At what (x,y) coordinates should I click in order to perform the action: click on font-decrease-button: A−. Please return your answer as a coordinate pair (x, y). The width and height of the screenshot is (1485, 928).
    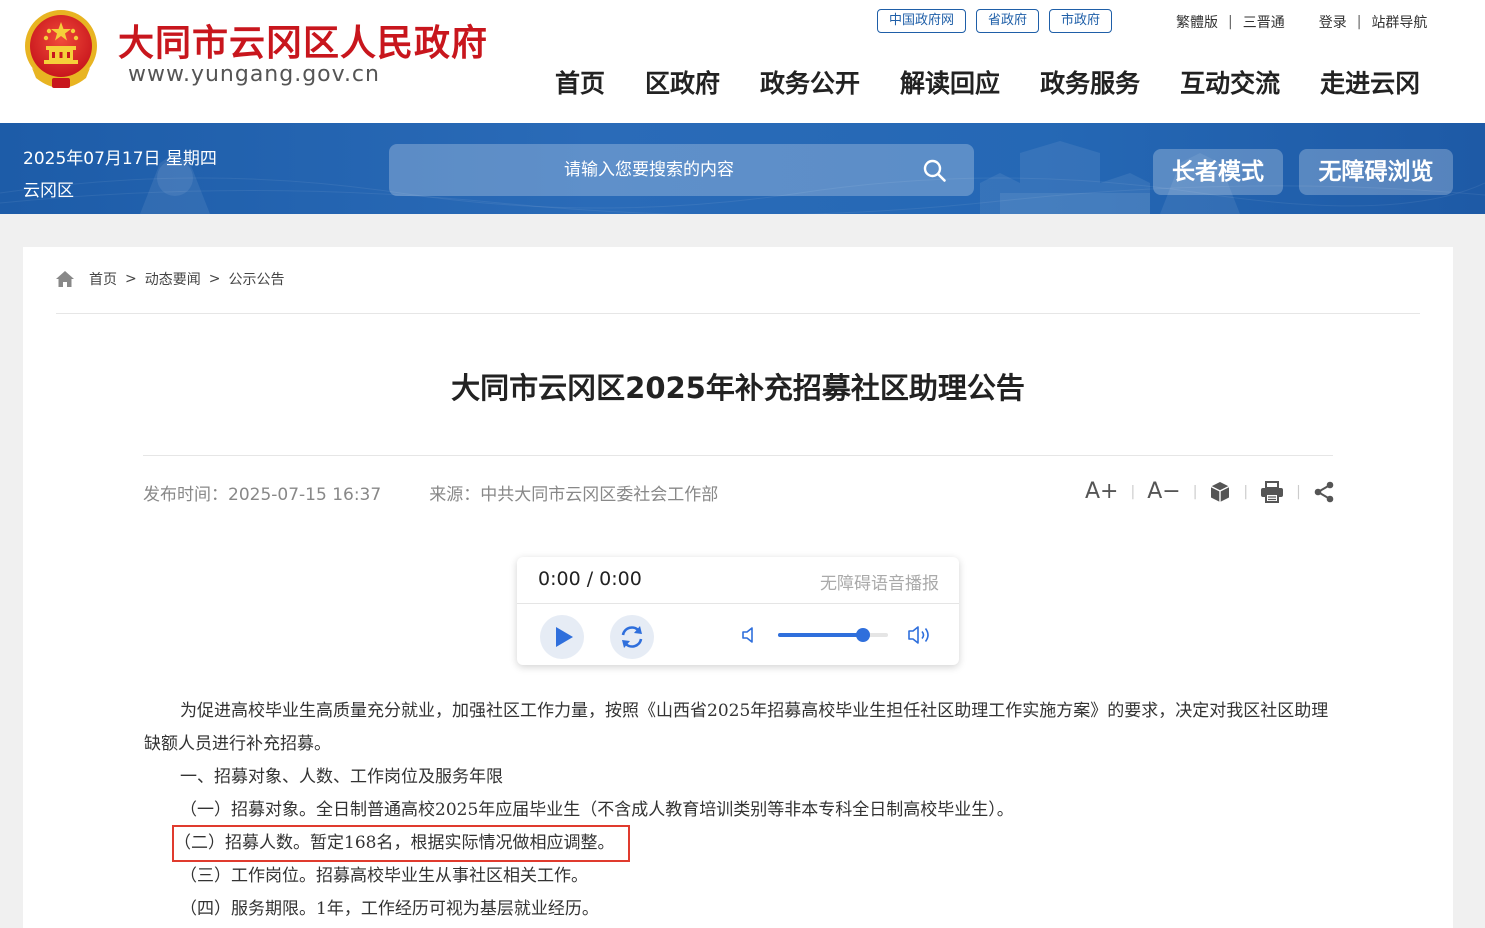
    Looking at the image, I should click on (1163, 491).